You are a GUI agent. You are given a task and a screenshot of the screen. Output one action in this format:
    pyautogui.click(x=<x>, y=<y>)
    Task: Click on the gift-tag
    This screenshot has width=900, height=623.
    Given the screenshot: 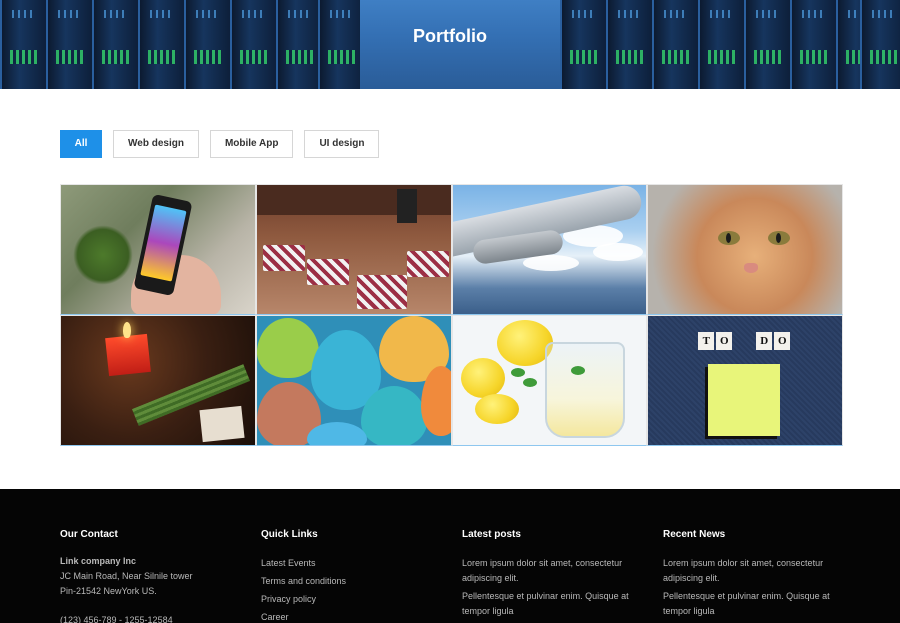 What is the action you would take?
    pyautogui.click(x=222, y=424)
    